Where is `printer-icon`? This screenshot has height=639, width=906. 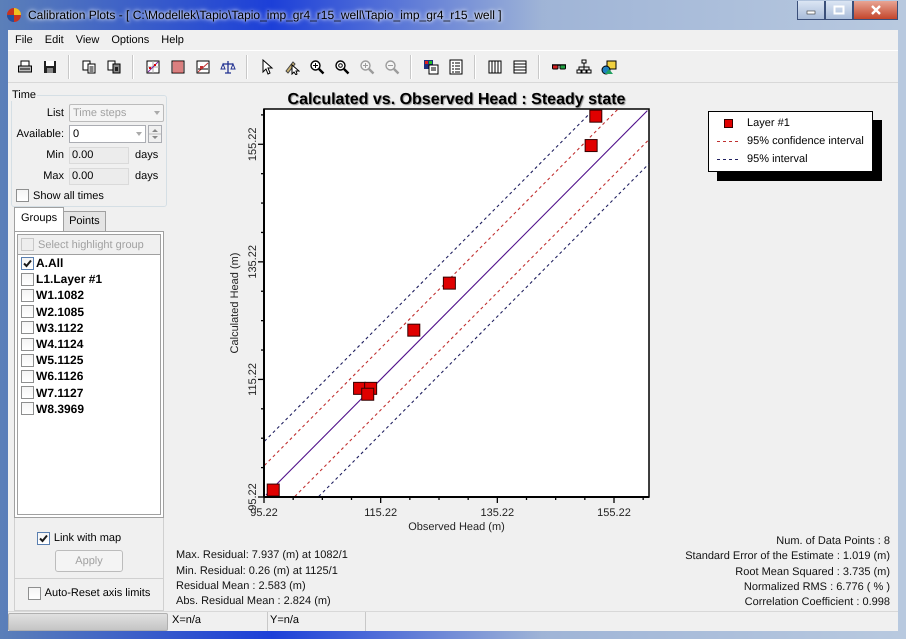 printer-icon is located at coordinates (24, 66).